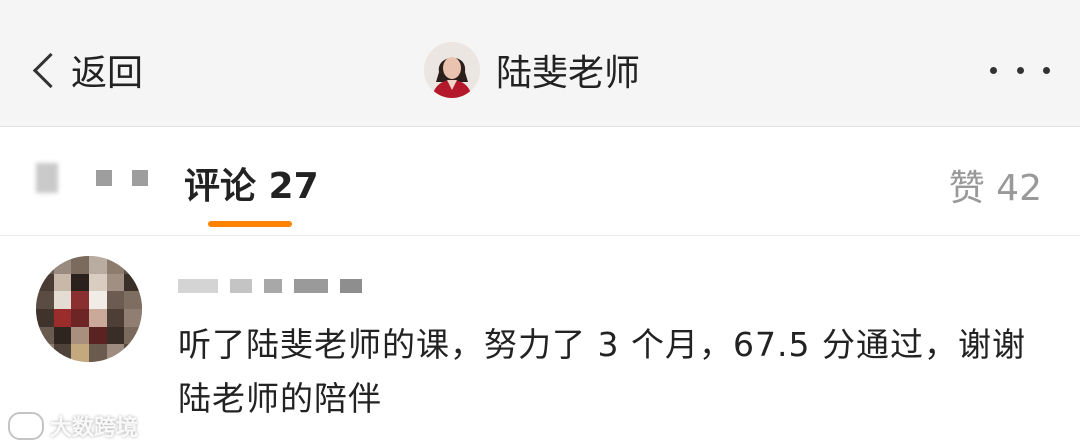 The height and width of the screenshot is (445, 1080). I want to click on profile-title: 陆斐老师, so click(532, 70).